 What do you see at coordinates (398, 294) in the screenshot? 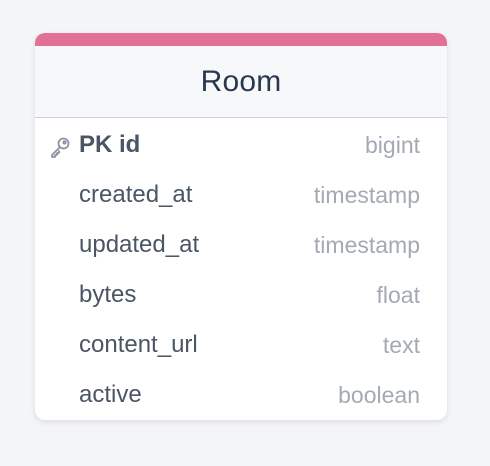
I see `field-type: float` at bounding box center [398, 294].